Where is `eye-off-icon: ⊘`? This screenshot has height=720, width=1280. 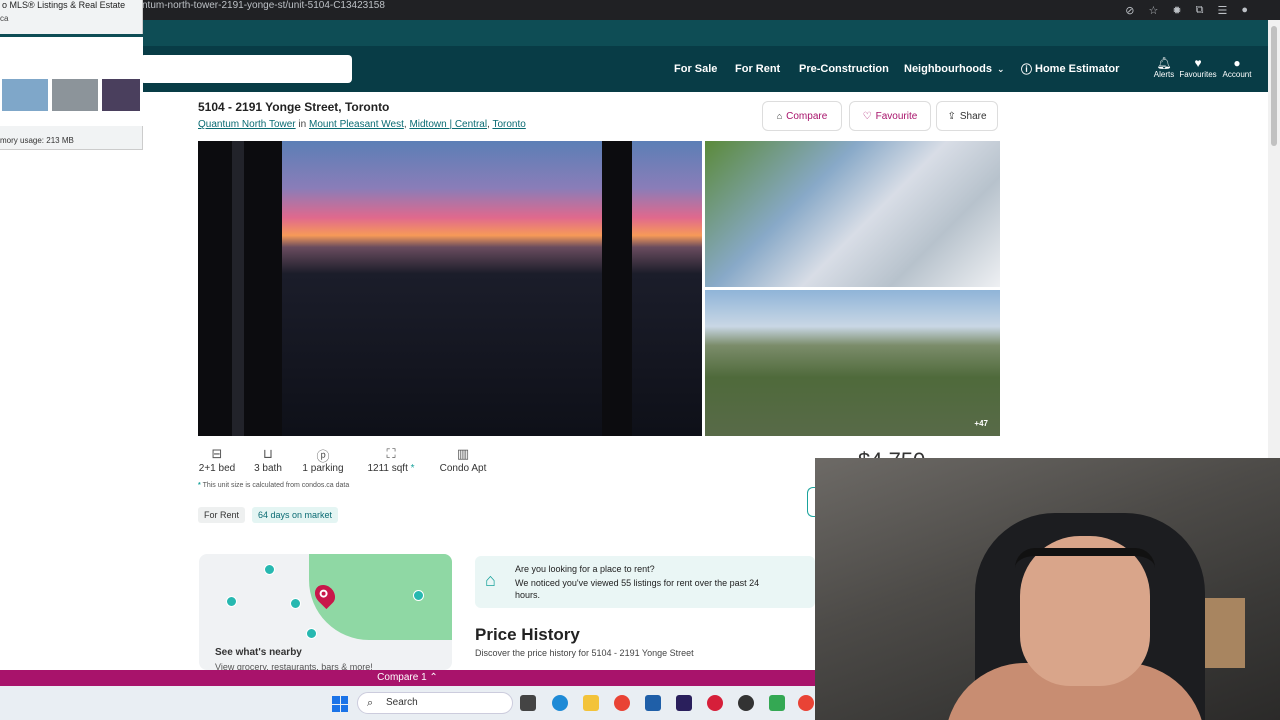
eye-off-icon: ⊘ is located at coordinates (1129, 10).